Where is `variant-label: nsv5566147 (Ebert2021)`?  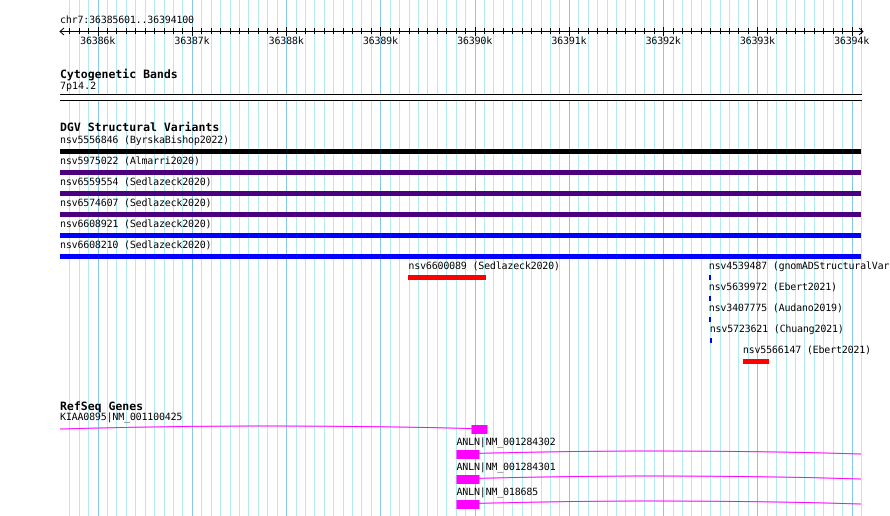
variant-label: nsv5566147 (Ebert2021) is located at coordinates (806, 351).